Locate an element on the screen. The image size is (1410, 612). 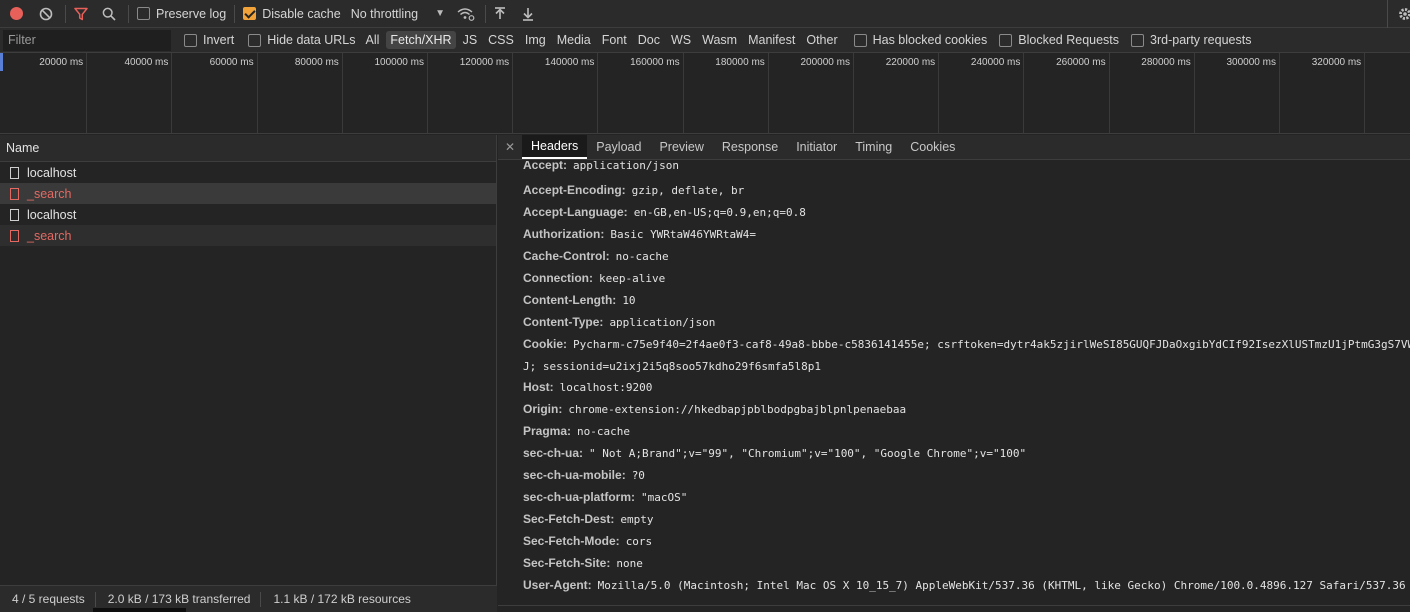
transferred-size: 2.0 kB / 173 kB transferred is located at coordinates (179, 599).